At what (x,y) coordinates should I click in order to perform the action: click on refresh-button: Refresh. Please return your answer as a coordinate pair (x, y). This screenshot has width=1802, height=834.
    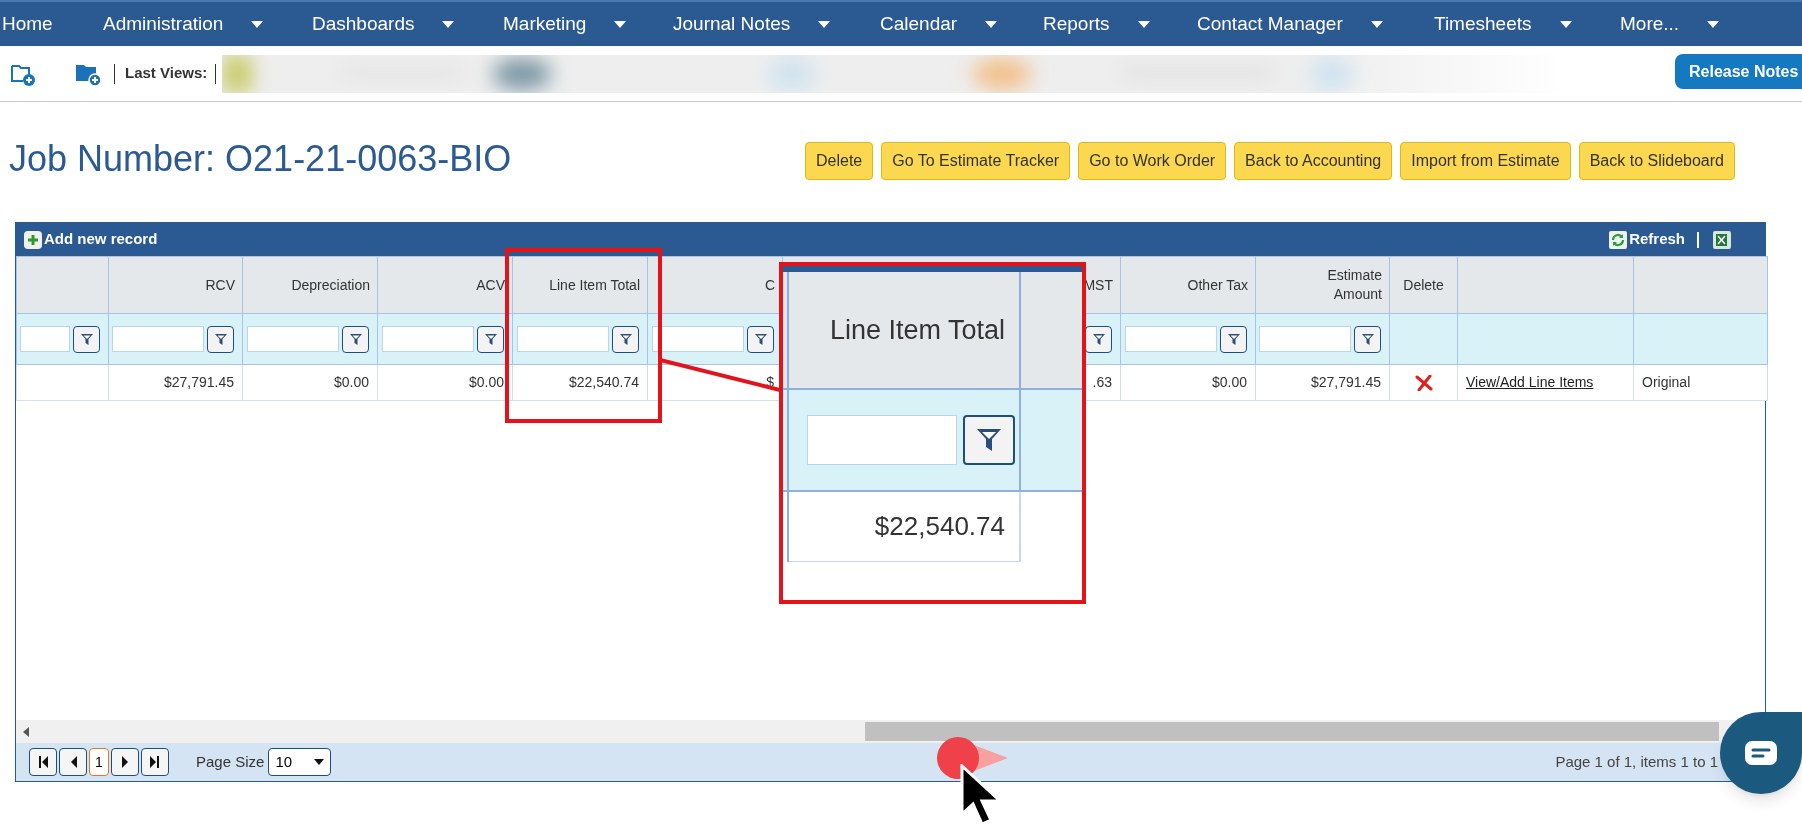
    Looking at the image, I should click on (1647, 239).